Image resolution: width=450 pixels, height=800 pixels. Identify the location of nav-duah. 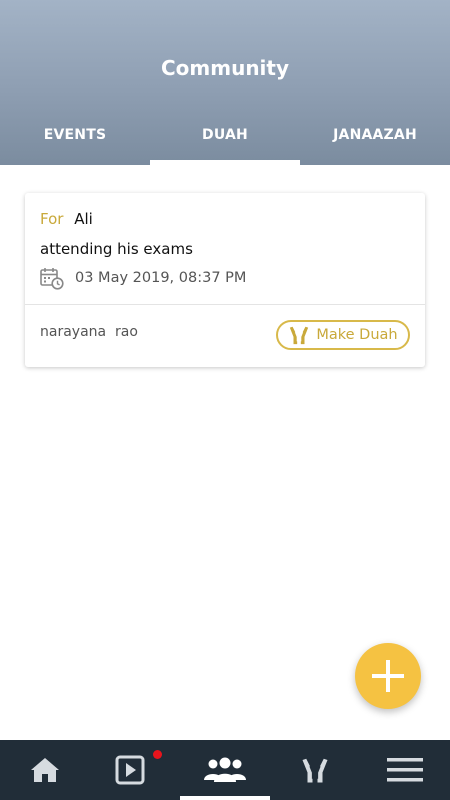
(315, 770).